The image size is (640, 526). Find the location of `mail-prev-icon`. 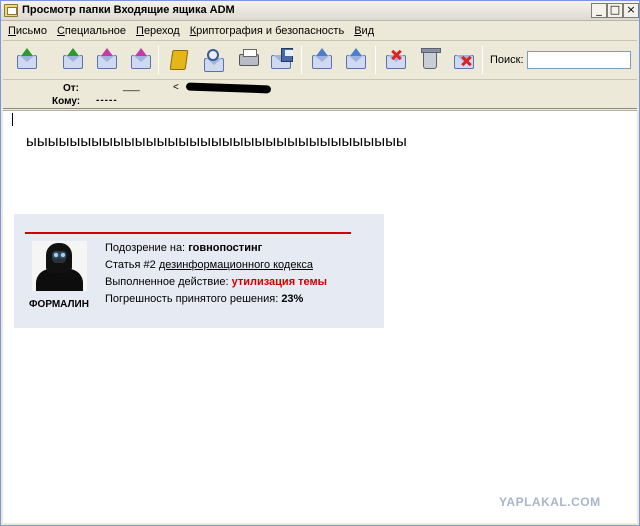

mail-prev-icon is located at coordinates (322, 60).